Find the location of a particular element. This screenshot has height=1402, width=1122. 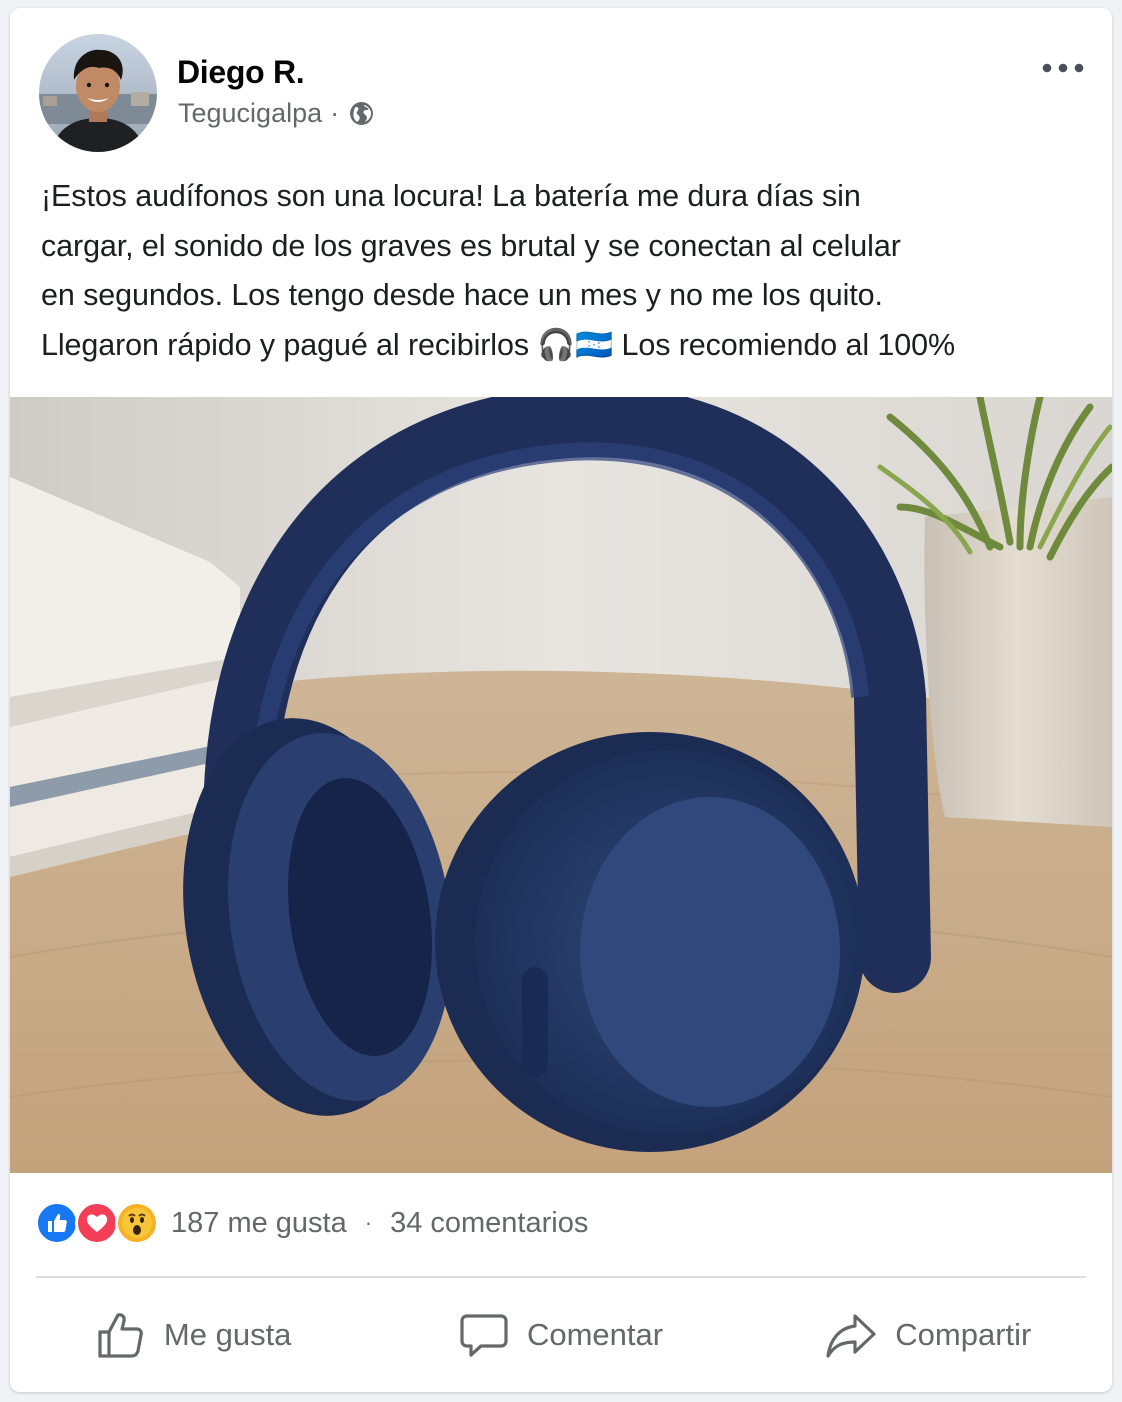

like-button: Me gusta is located at coordinates (193, 1335).